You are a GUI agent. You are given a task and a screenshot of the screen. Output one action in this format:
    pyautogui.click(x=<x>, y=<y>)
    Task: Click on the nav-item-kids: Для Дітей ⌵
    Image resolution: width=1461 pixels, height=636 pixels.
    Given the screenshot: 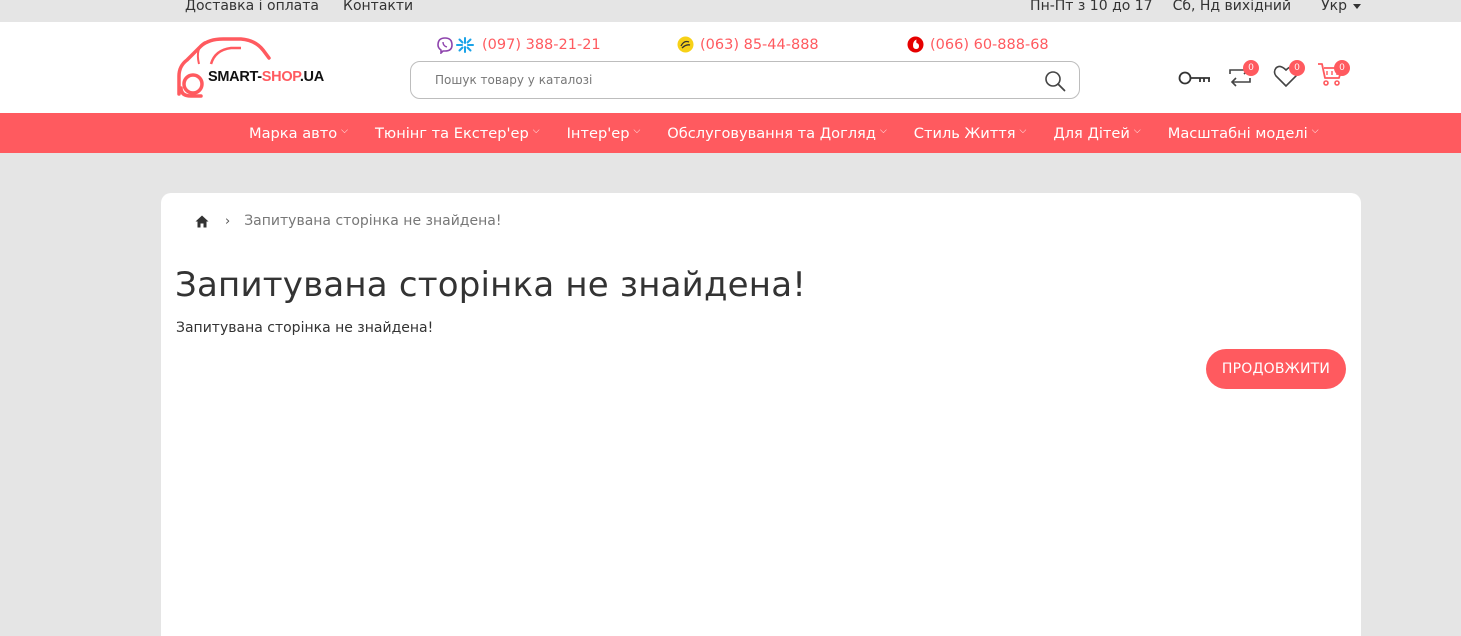 What is the action you would take?
    pyautogui.click(x=1096, y=133)
    